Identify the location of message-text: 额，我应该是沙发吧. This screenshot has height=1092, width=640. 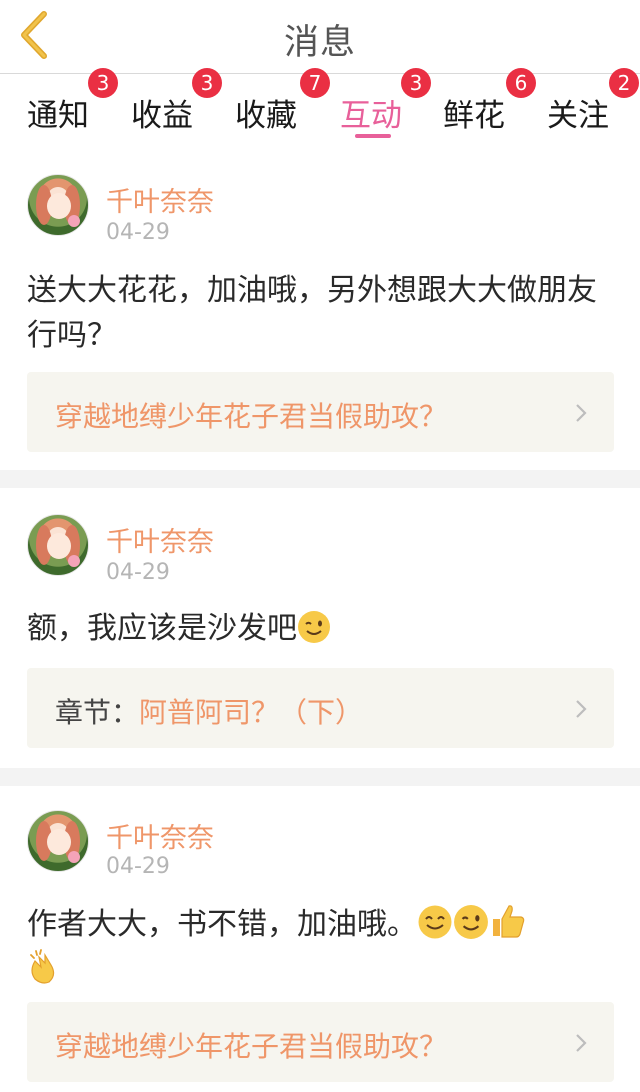
(318, 628).